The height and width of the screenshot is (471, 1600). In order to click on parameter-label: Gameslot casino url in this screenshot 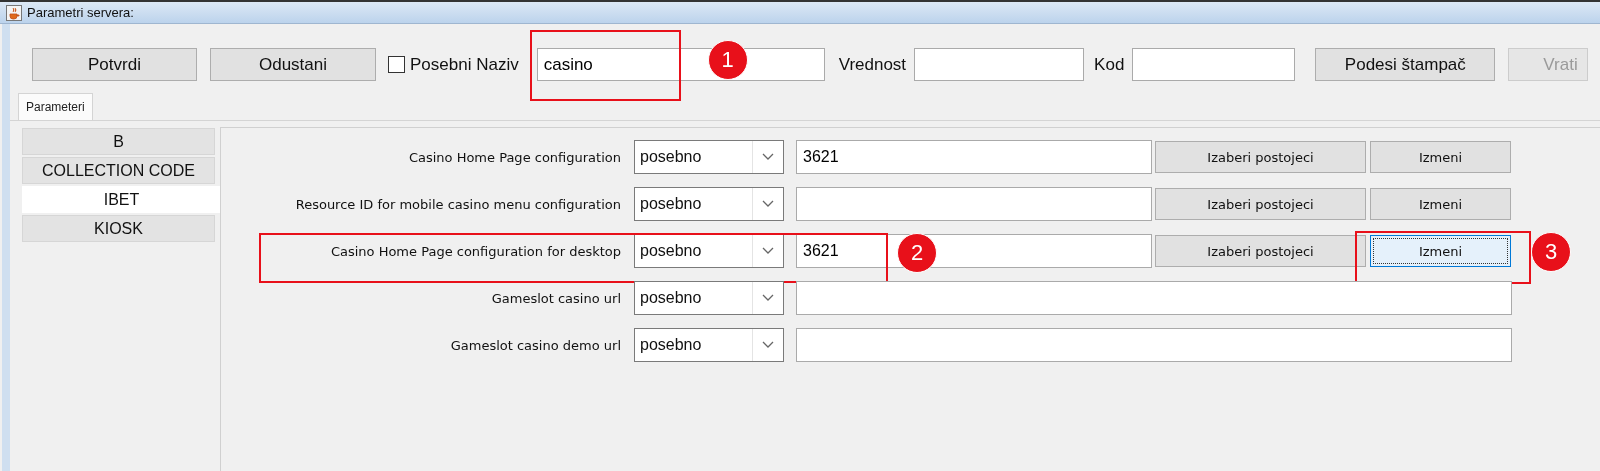, I will do `click(555, 298)`.